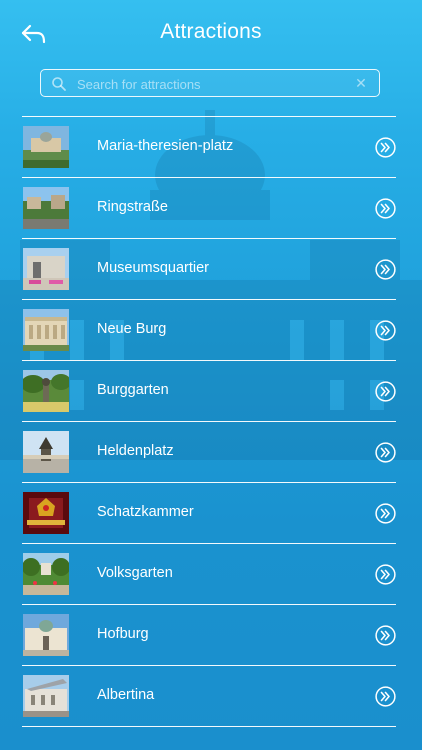 Image resolution: width=422 pixels, height=750 pixels. Describe the element at coordinates (145, 512) in the screenshot. I see `list-item-label: Schatzkammer` at that location.